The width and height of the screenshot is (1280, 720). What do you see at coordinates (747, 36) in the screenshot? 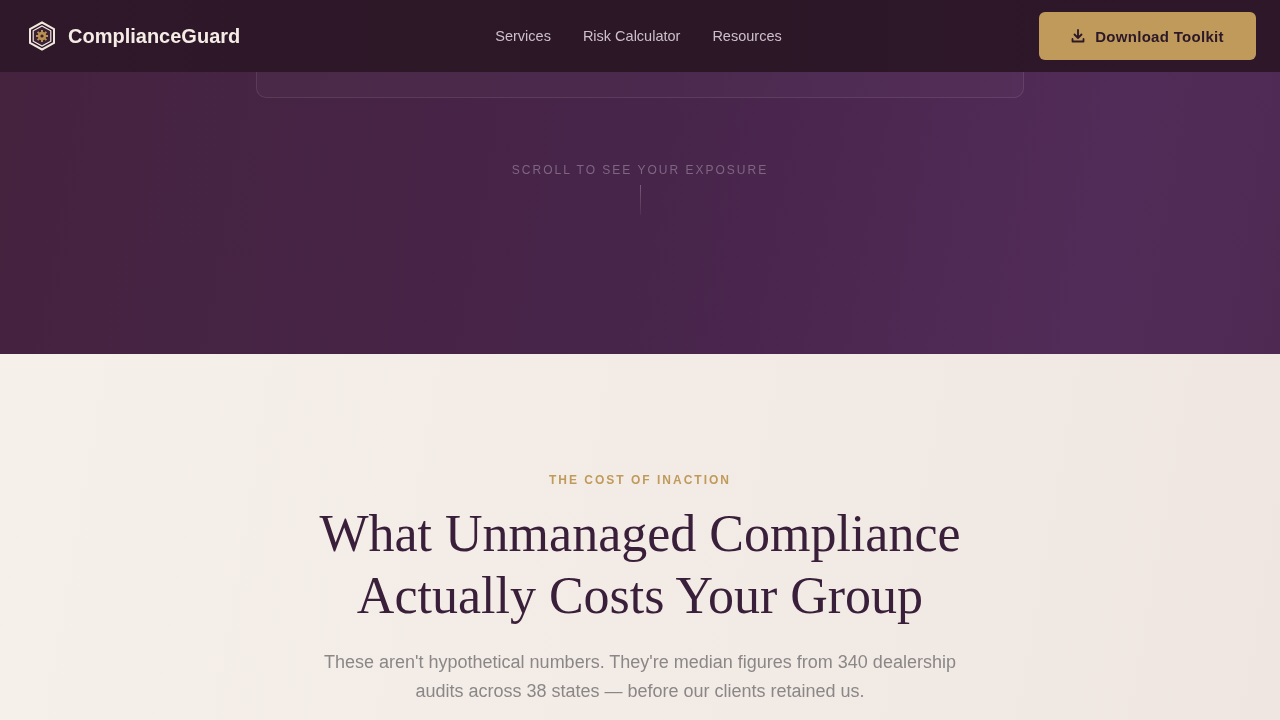
I see `nav-link: Resources` at bounding box center [747, 36].